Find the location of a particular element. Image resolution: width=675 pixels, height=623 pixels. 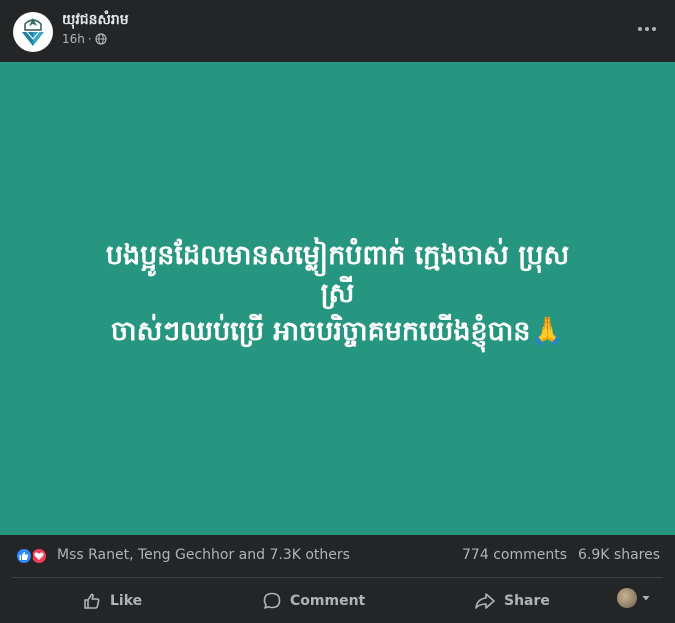

reaction-icons is located at coordinates (34, 556).